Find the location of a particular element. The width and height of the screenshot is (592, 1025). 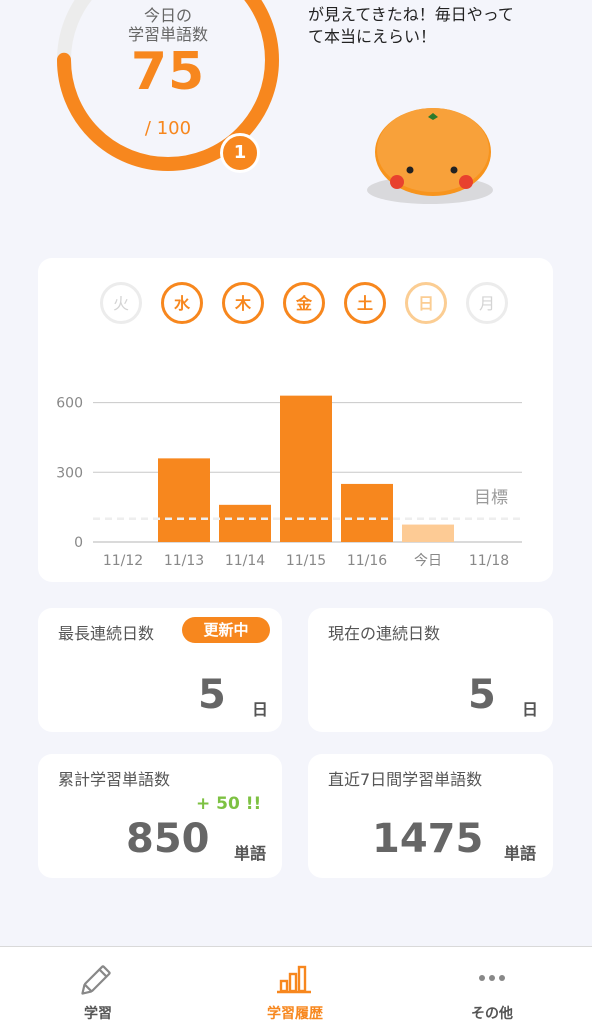

bottom-tab-bar: 学習 学習履歴 その他 is located at coordinates (296, 985).